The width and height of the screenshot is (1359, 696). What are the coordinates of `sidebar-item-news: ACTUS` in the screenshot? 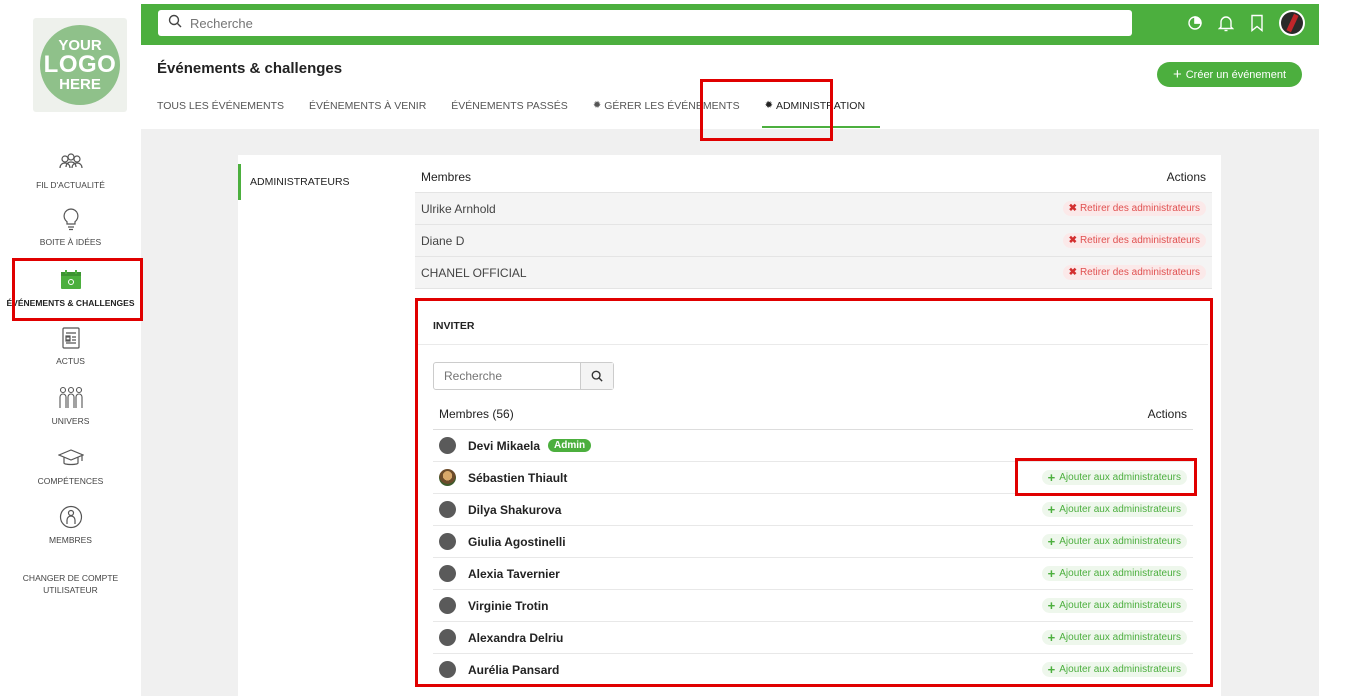 It's located at (70, 346).